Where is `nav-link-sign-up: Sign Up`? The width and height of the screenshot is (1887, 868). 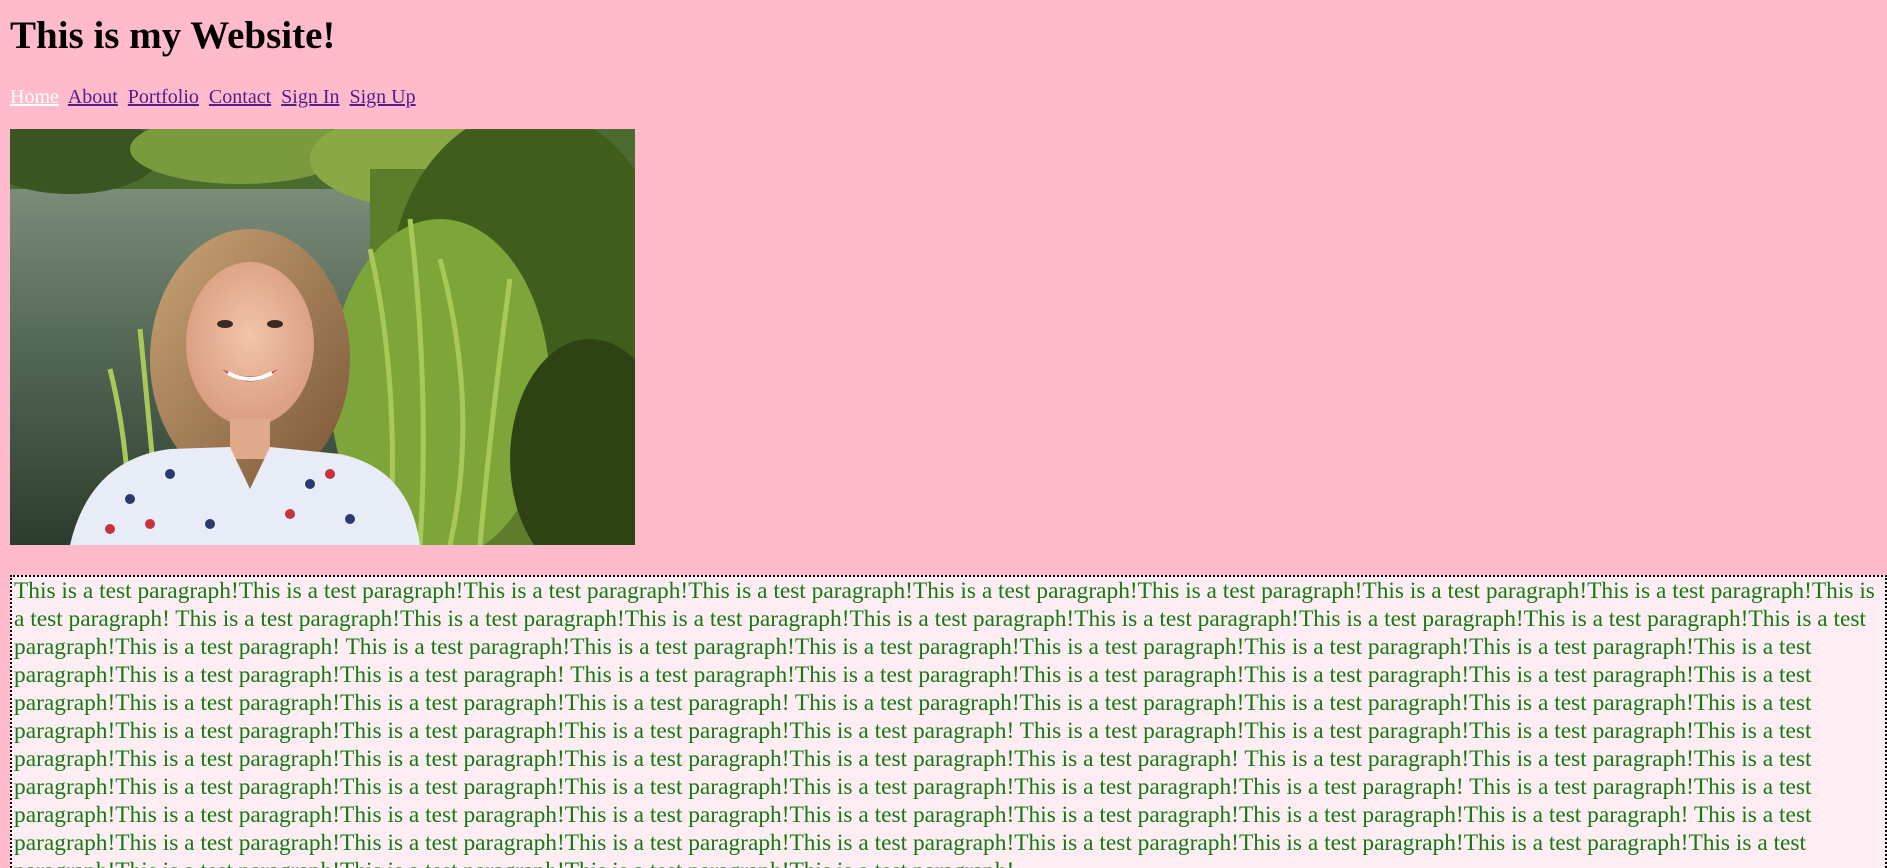 nav-link-sign-up: Sign Up is located at coordinates (382, 97).